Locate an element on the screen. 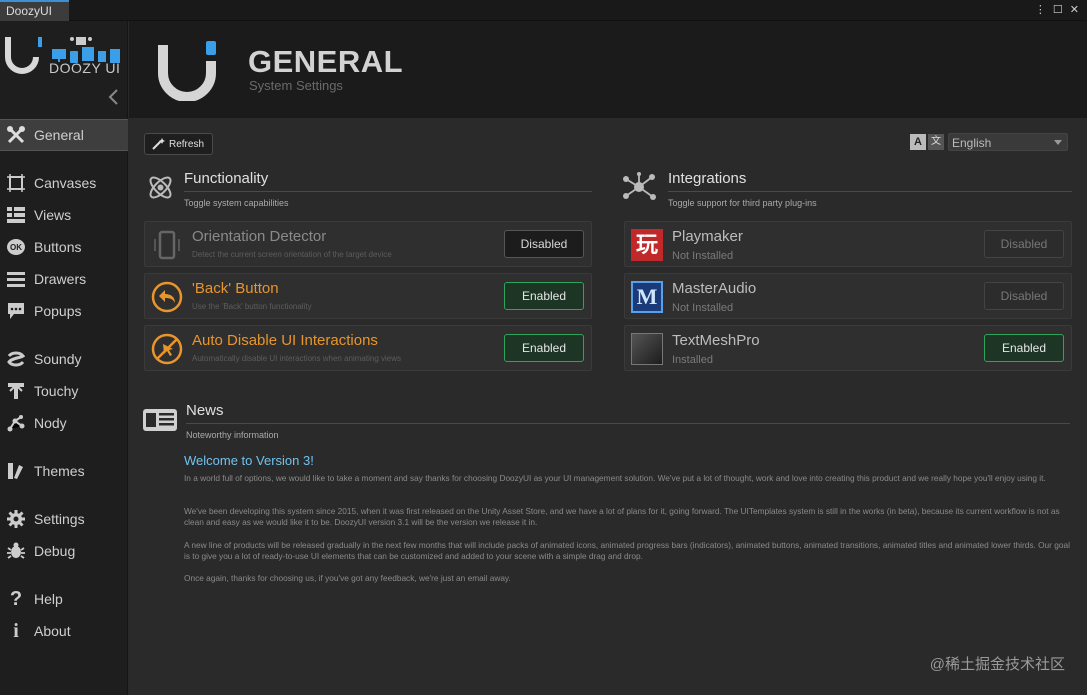 The height and width of the screenshot is (695, 1087). collapse-sidebar-icon is located at coordinates (114, 97).